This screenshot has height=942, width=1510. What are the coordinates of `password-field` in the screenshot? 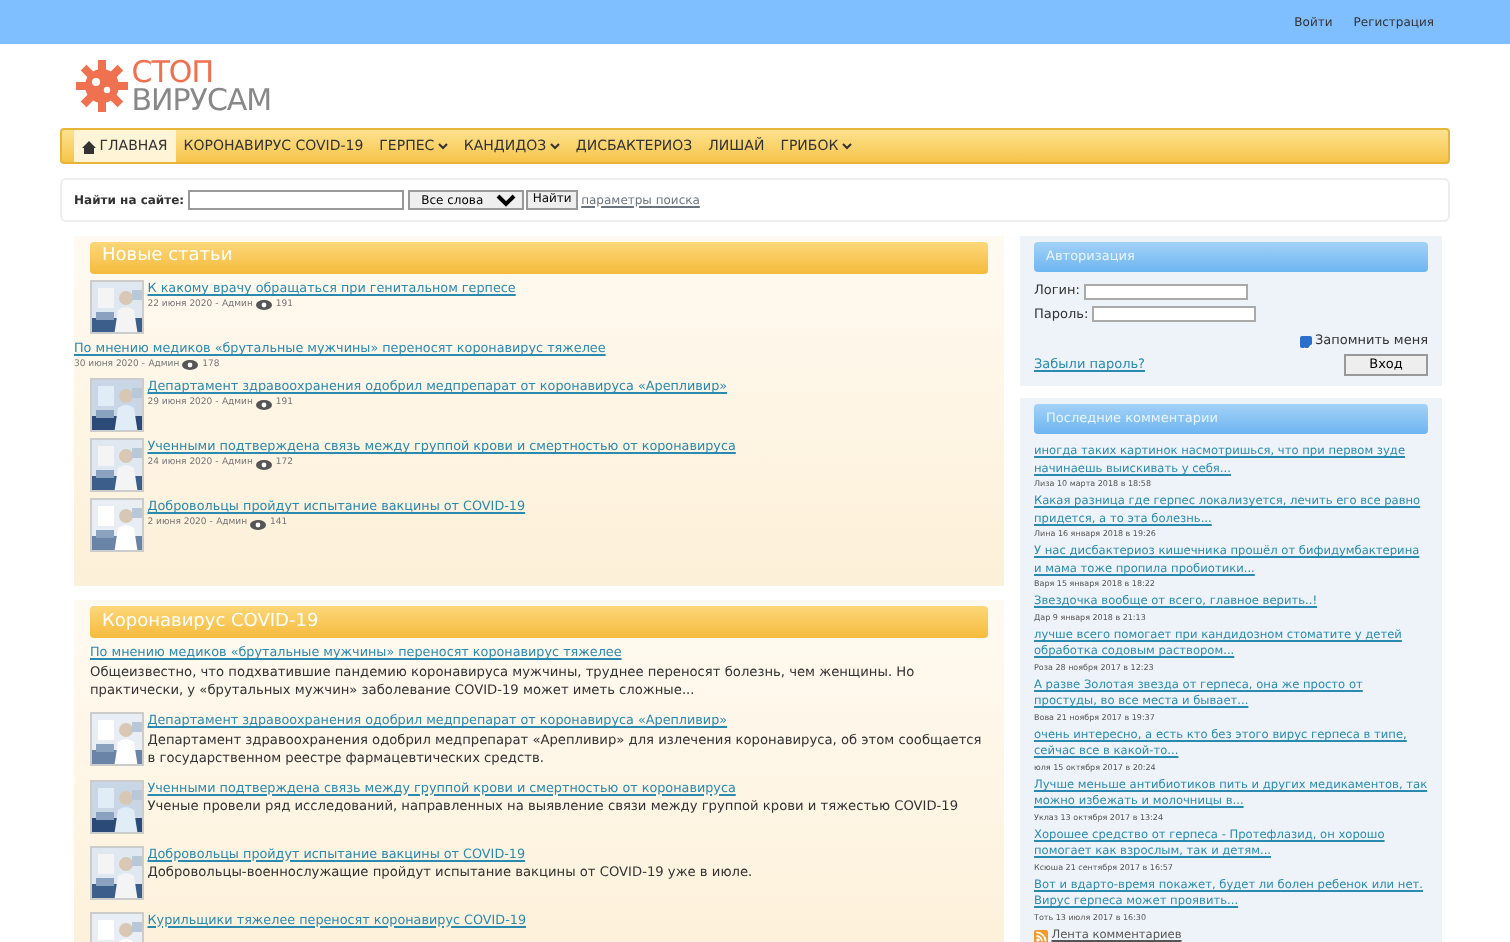 It's located at (1173, 314).